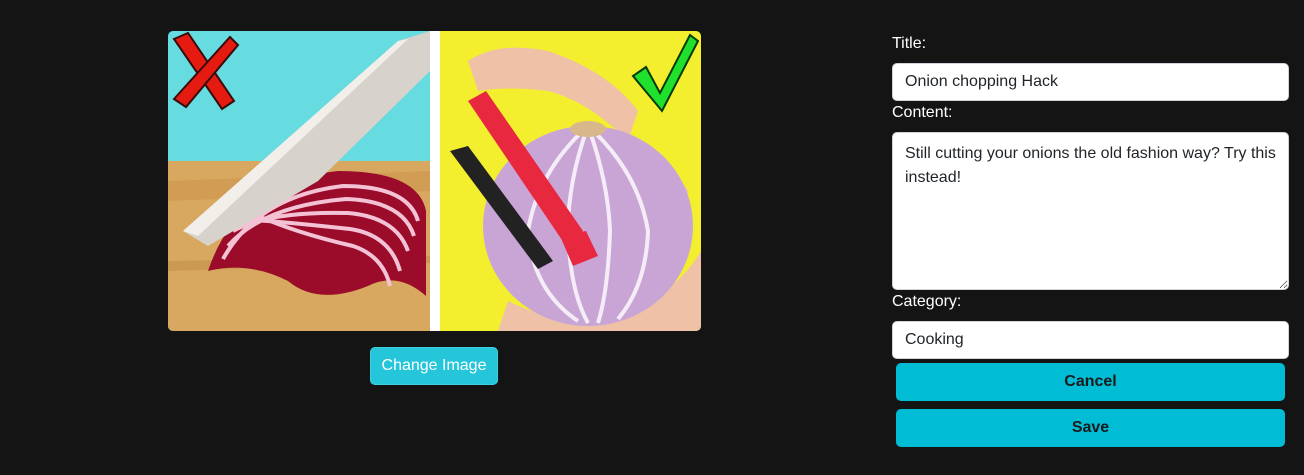  I want to click on save-button: Save, so click(1090, 428).